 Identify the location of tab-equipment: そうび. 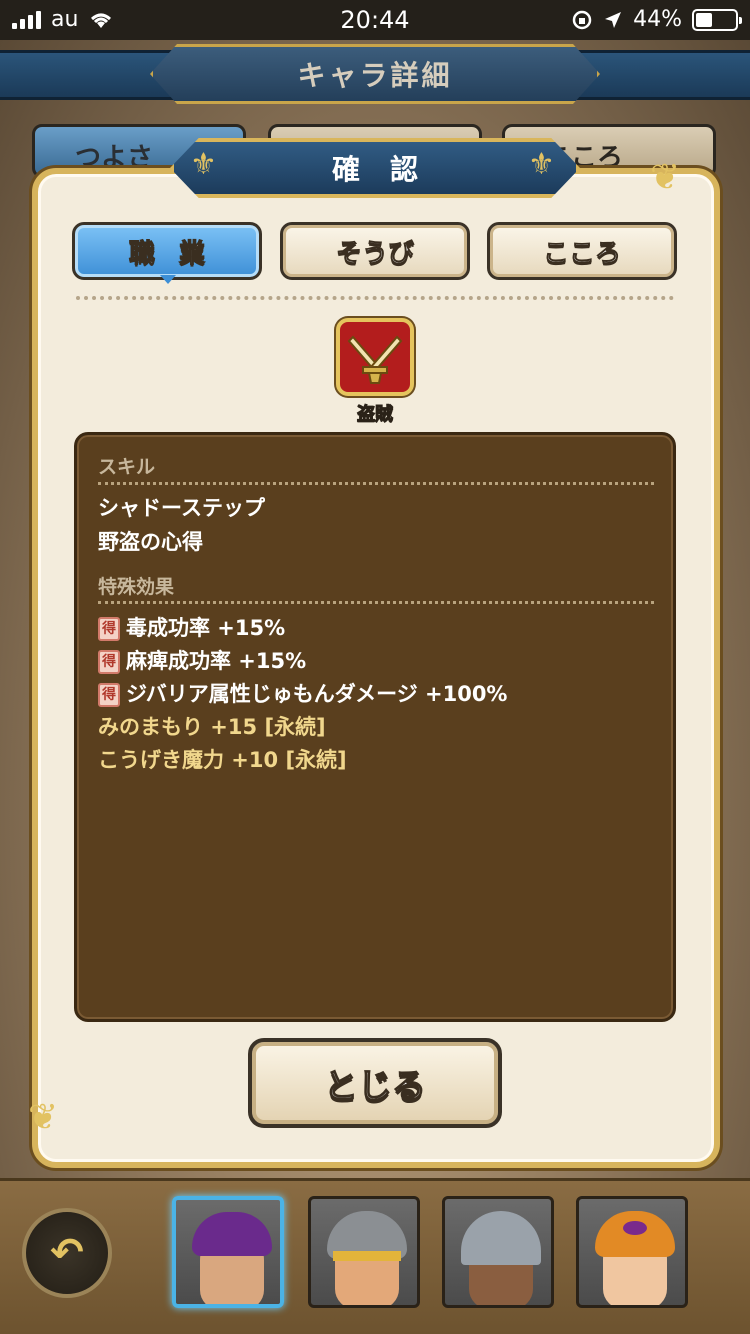
(375, 251).